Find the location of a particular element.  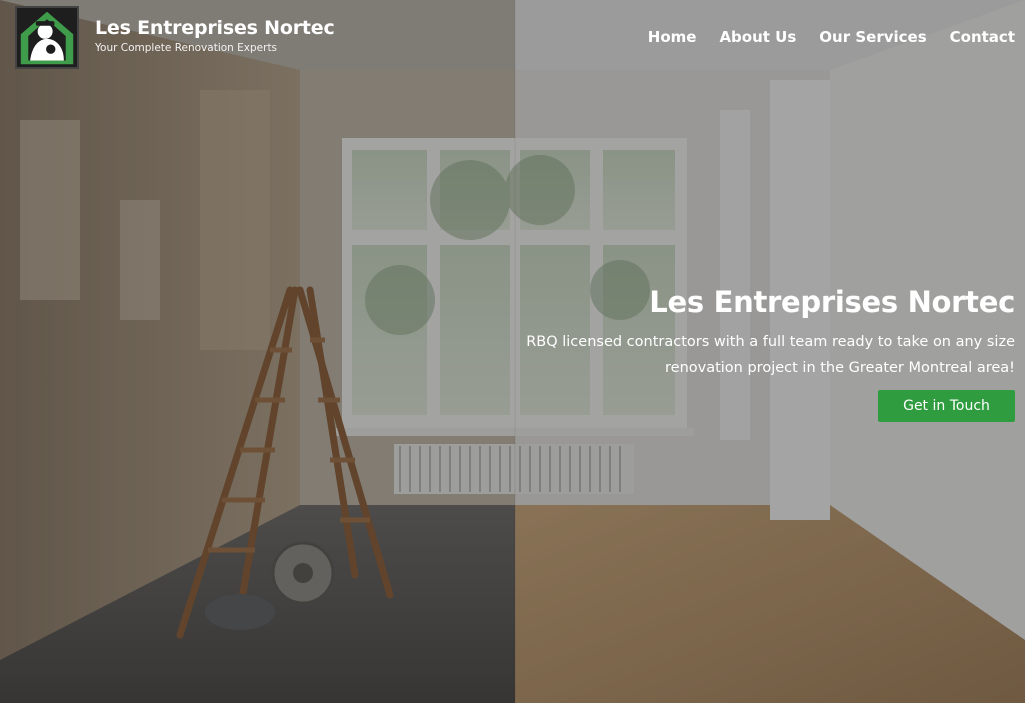

worker-house-logo-icon is located at coordinates (47, 37).